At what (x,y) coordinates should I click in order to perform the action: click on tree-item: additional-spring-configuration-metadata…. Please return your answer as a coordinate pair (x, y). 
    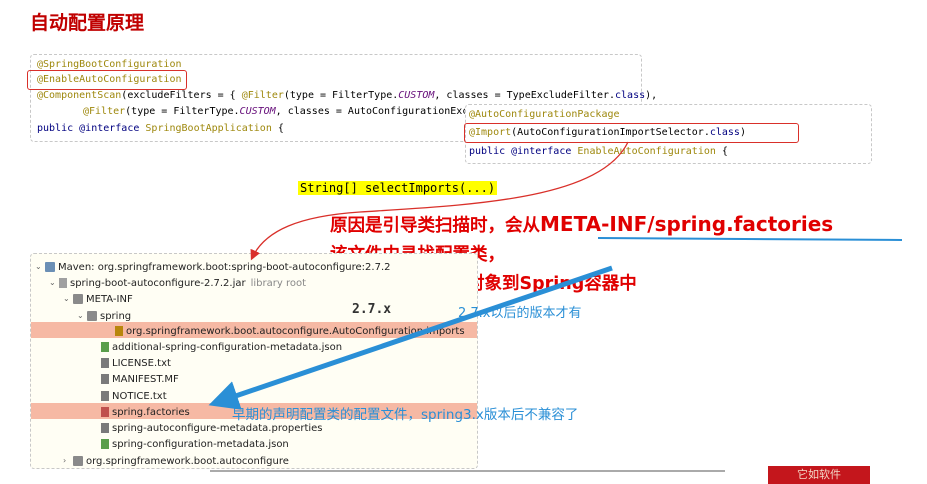
    Looking at the image, I should click on (216, 348).